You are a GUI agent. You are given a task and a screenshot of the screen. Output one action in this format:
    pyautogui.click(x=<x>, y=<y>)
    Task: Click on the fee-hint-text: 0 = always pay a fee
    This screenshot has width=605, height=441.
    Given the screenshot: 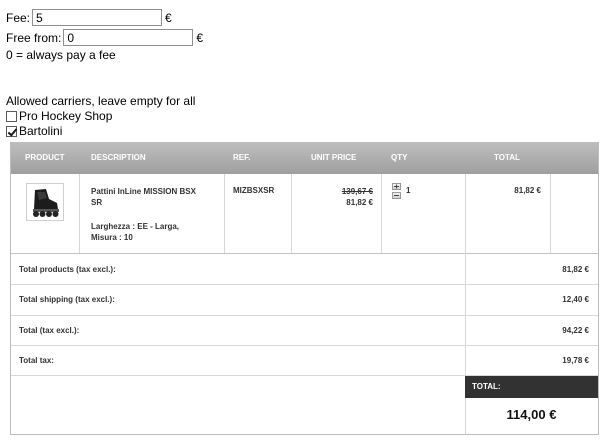 What is the action you would take?
    pyautogui.click(x=61, y=55)
    